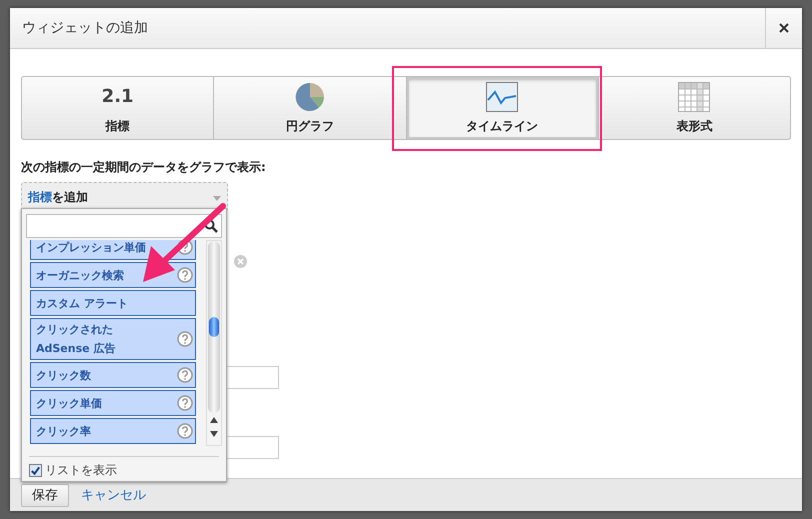 The image size is (812, 519). I want to click on chart-type-tab: 円グラフ, so click(310, 108).